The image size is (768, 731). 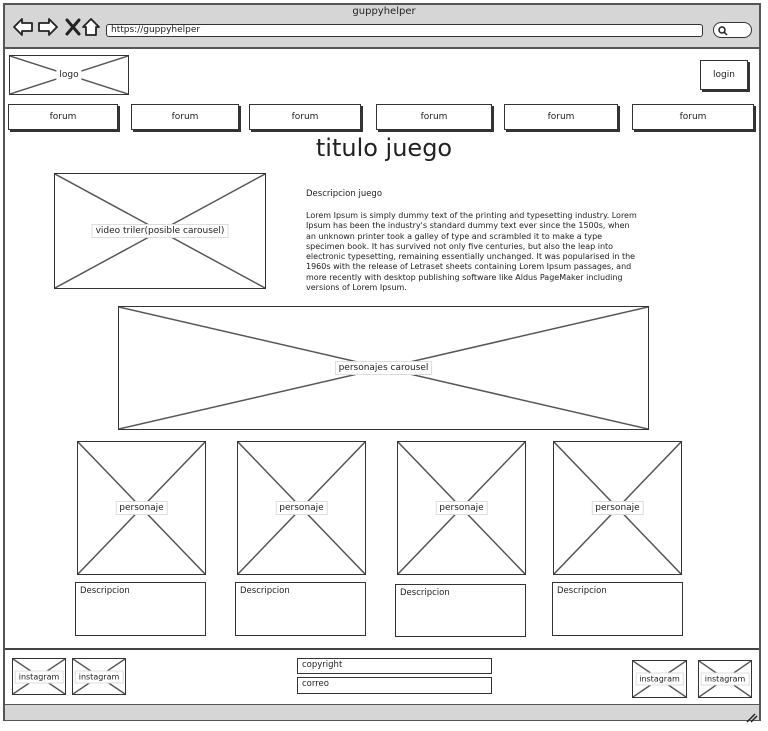 I want to click on home-icon, so click(x=91, y=27).